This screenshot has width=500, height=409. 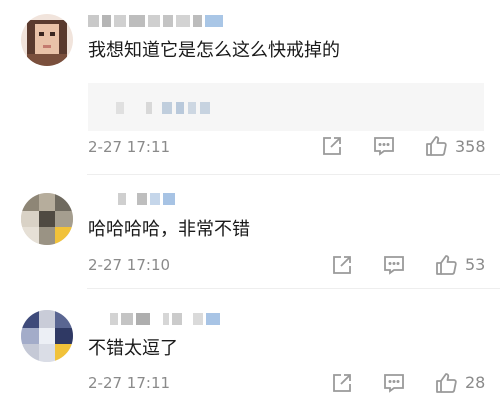 What do you see at coordinates (475, 382) in the screenshot?
I see `like-count: 28` at bounding box center [475, 382].